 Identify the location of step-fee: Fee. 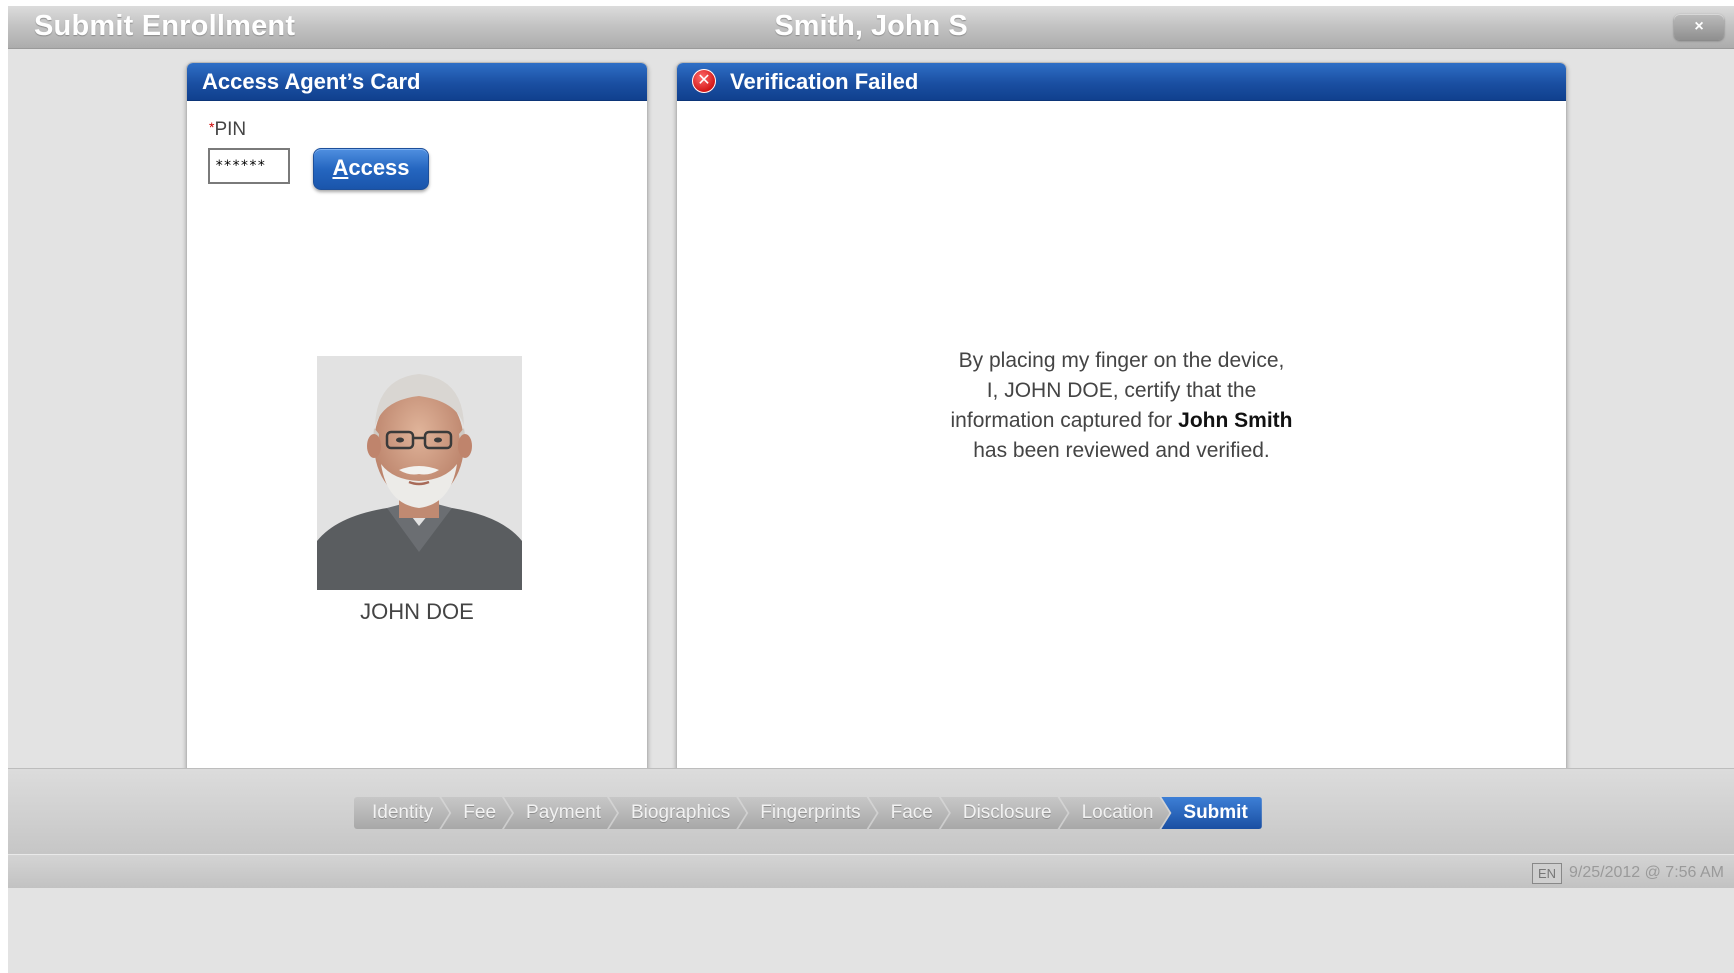
(476, 813).